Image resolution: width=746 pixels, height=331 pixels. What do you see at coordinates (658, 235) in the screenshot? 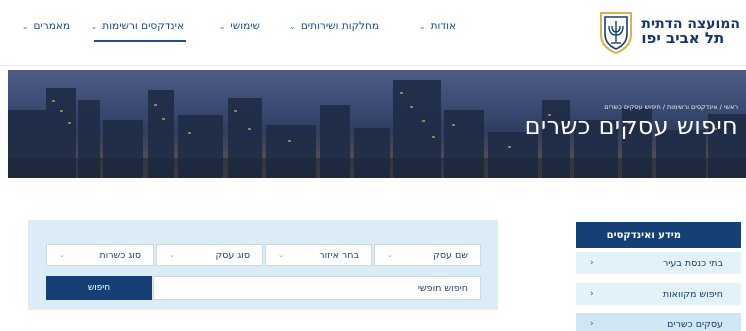
I see `sidebar-heading: מידע ואינדקסים` at bounding box center [658, 235].